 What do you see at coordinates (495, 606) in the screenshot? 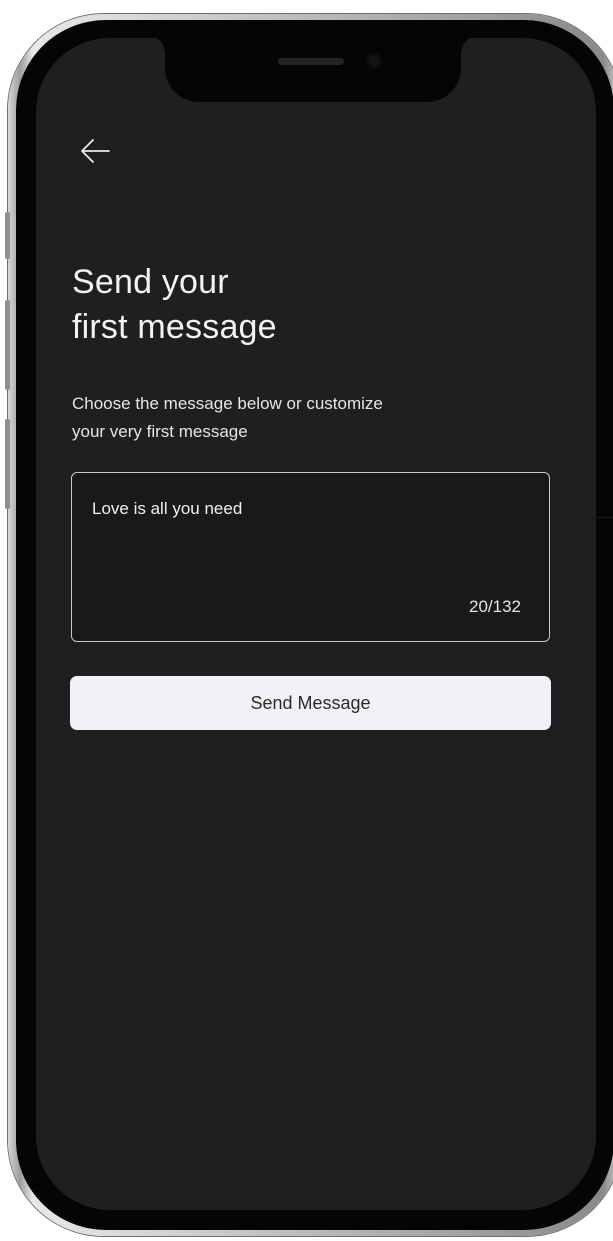
I see `character-counter: 20/132` at bounding box center [495, 606].